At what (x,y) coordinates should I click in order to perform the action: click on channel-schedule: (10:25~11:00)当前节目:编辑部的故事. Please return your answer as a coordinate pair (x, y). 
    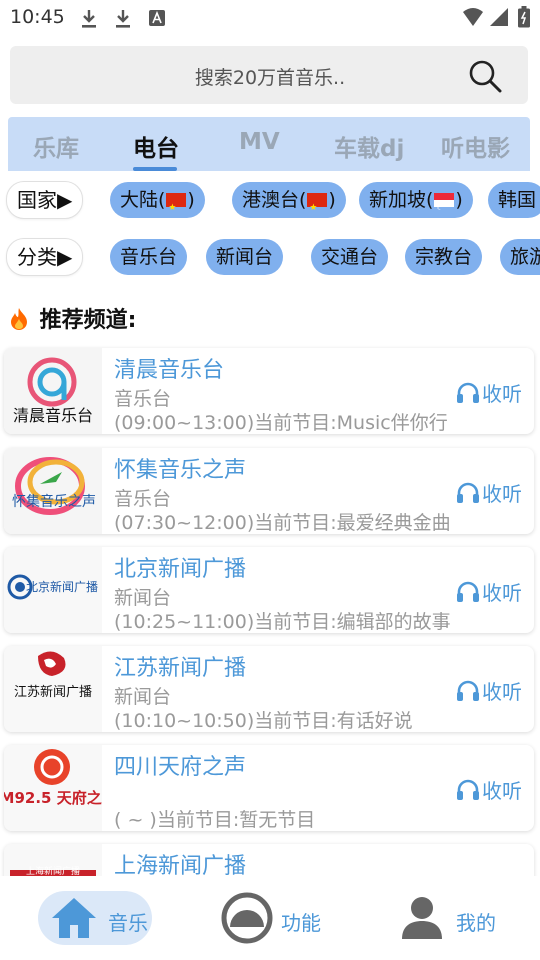
    Looking at the image, I should click on (282, 622).